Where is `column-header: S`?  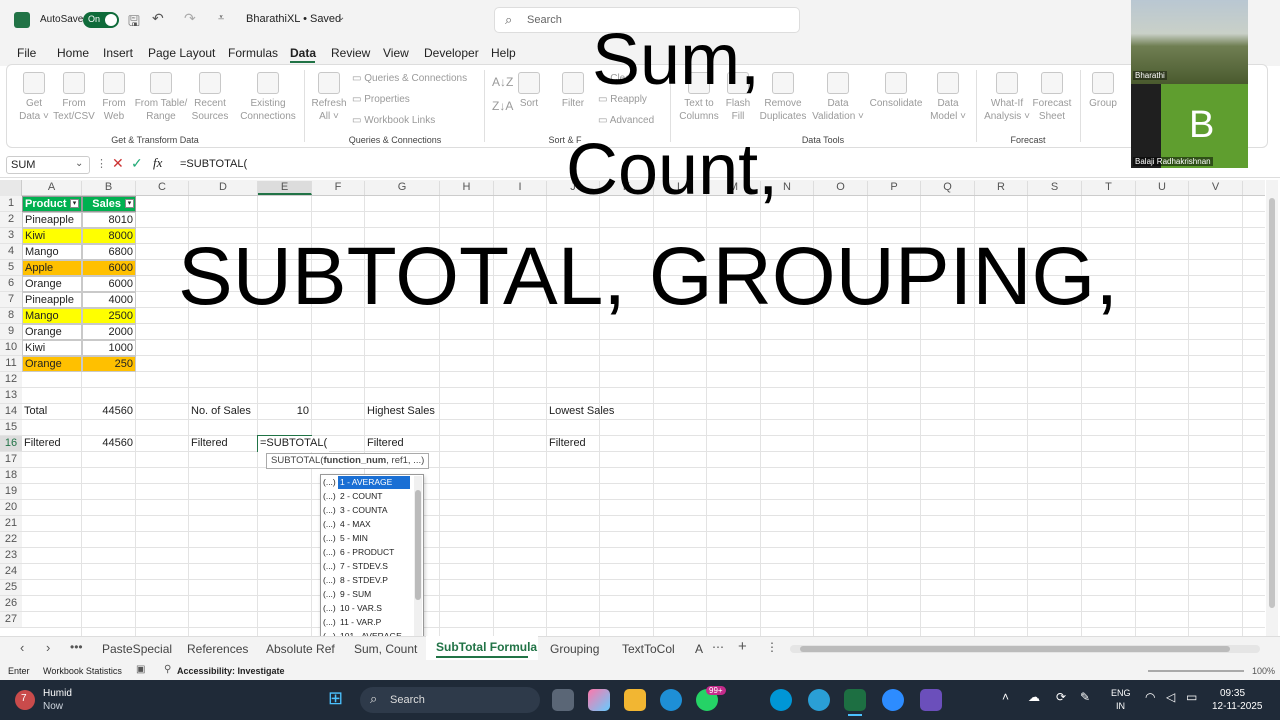 column-header: S is located at coordinates (1055, 188).